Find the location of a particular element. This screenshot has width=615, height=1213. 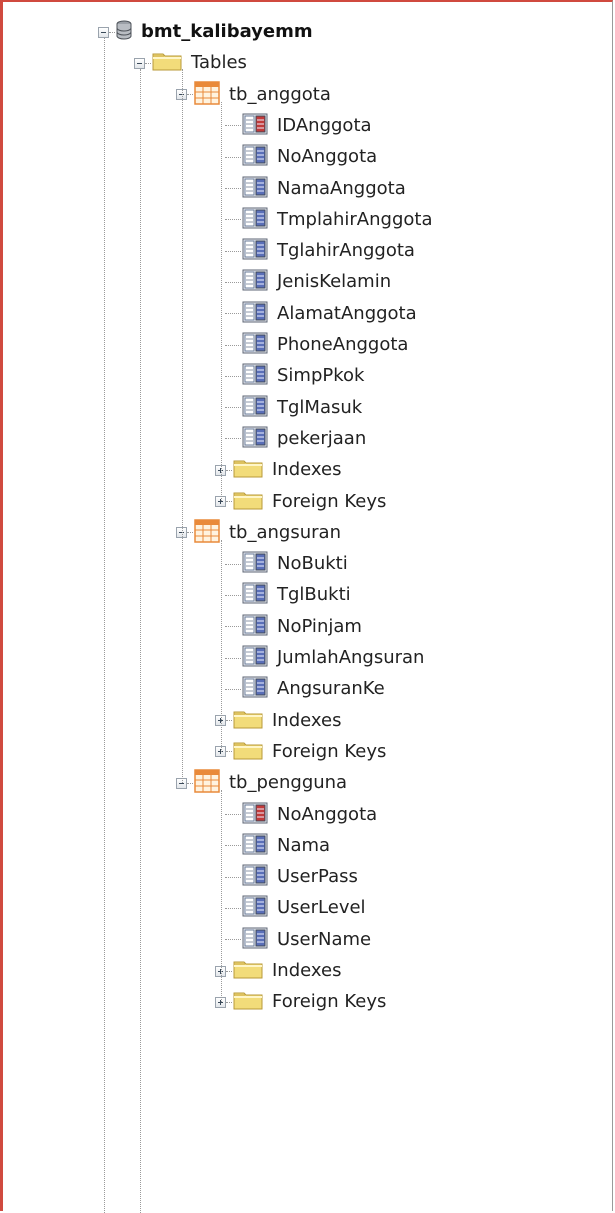

tree-node-column: UserPass is located at coordinates (291, 877).